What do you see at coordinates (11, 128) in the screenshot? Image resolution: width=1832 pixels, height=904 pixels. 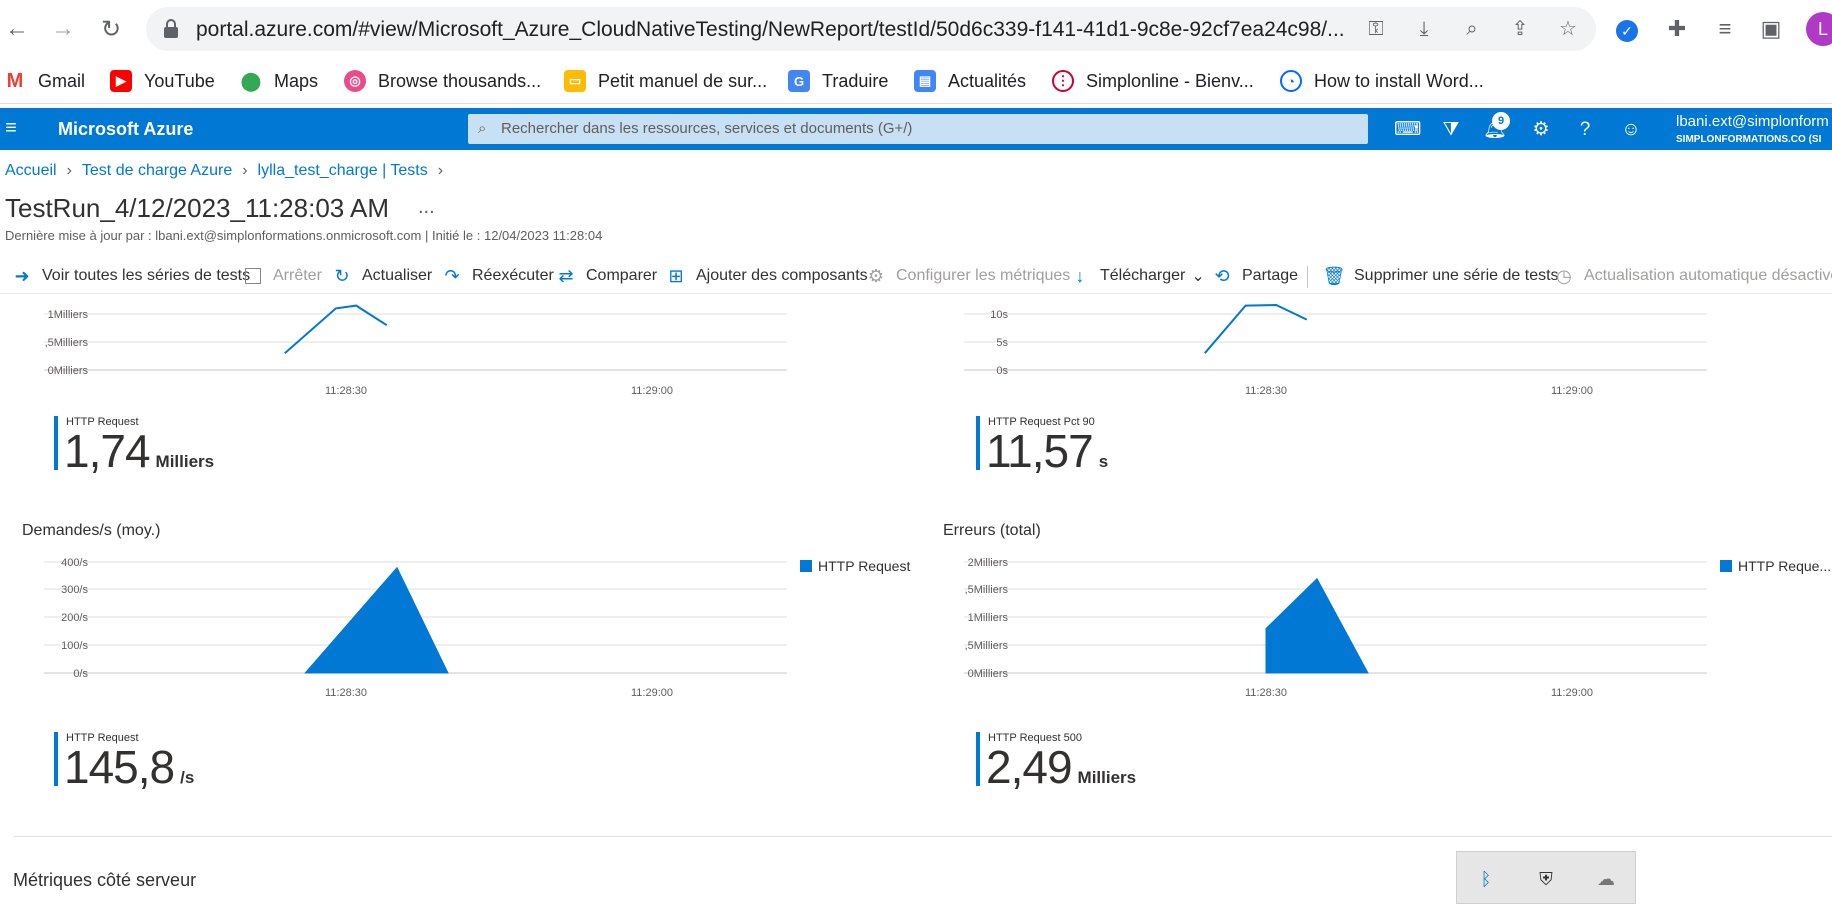 I see `hamburger-menu-icon: ≡` at bounding box center [11, 128].